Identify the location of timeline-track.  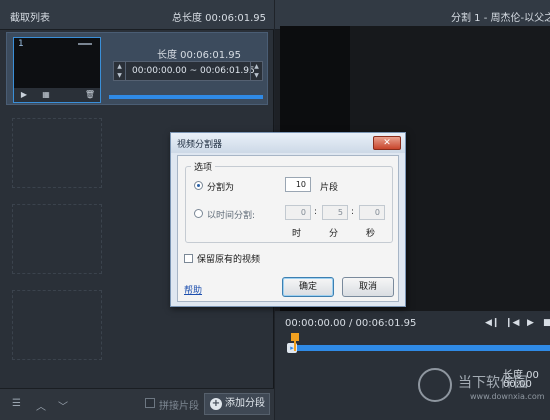
(421, 348).